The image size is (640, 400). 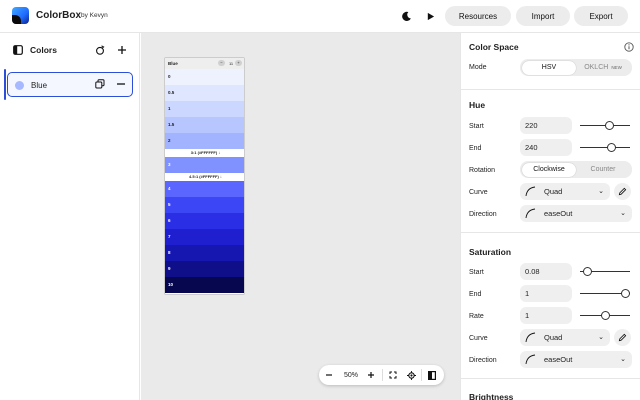 What do you see at coordinates (605, 147) in the screenshot?
I see `hue-end-slider` at bounding box center [605, 147].